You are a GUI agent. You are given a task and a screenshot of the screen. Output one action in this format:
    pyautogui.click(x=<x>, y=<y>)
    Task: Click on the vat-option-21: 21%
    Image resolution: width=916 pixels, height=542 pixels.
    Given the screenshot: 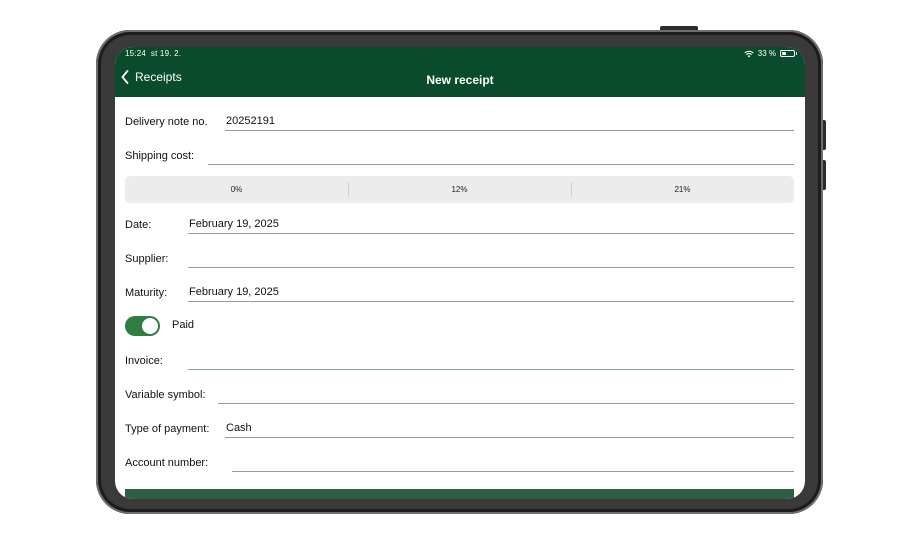 What is the action you would take?
    pyautogui.click(x=682, y=189)
    